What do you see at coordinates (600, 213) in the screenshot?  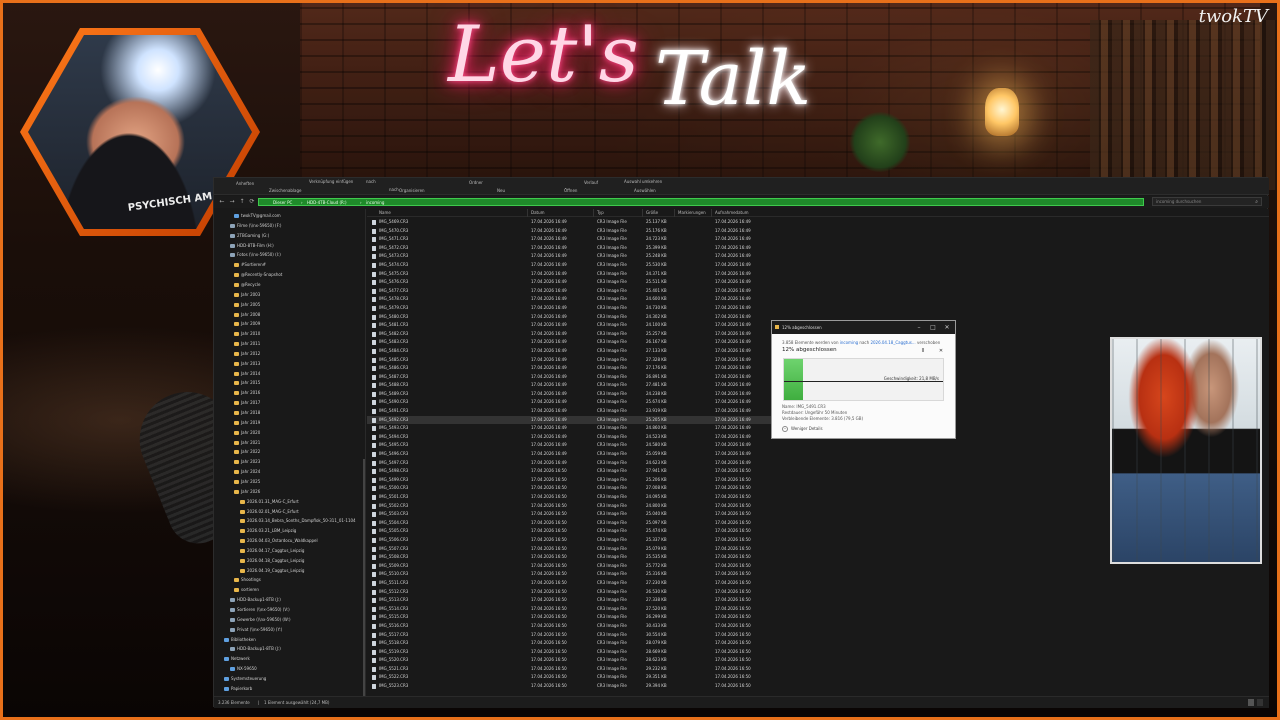 I see `column-type: Typ` at bounding box center [600, 213].